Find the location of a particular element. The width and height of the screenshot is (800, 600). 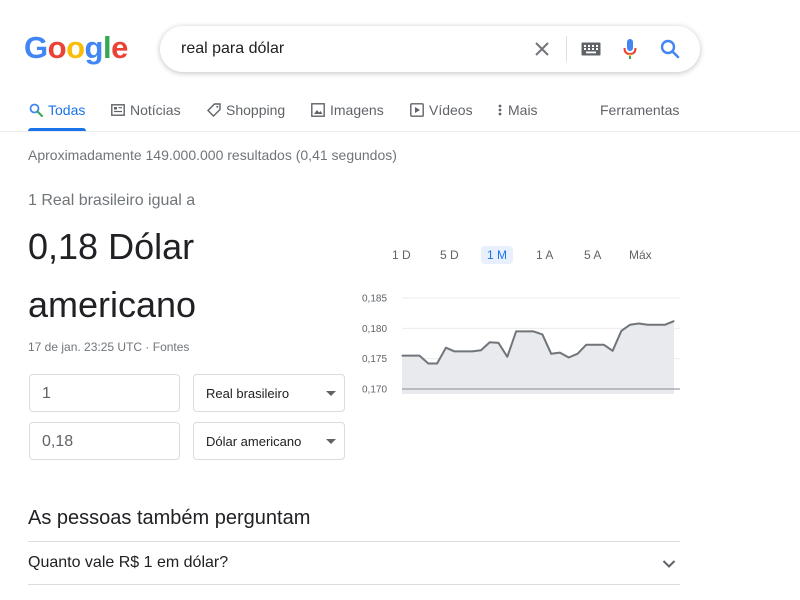

logo-letter: g is located at coordinates (94, 47).